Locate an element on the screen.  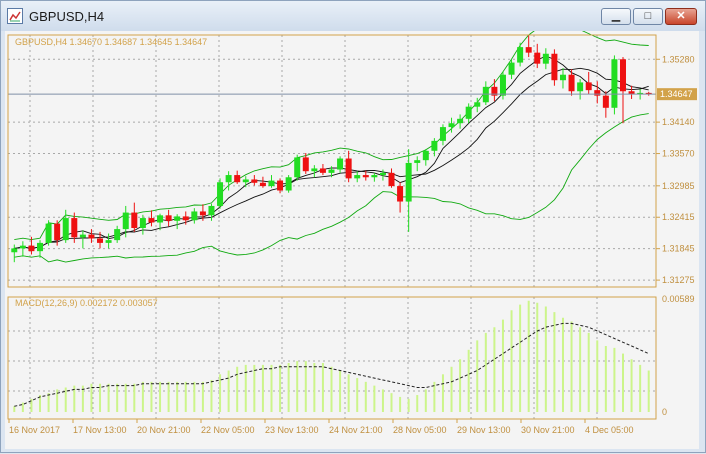
time-axis-label: 23 Nov 13:00 is located at coordinates (292, 430).